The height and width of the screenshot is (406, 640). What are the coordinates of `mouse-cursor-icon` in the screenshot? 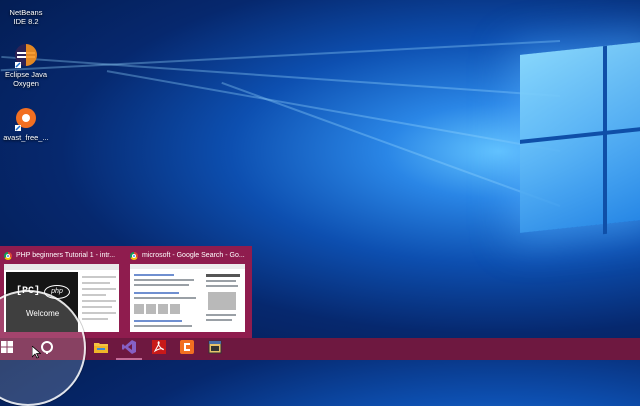 It's located at (36, 354).